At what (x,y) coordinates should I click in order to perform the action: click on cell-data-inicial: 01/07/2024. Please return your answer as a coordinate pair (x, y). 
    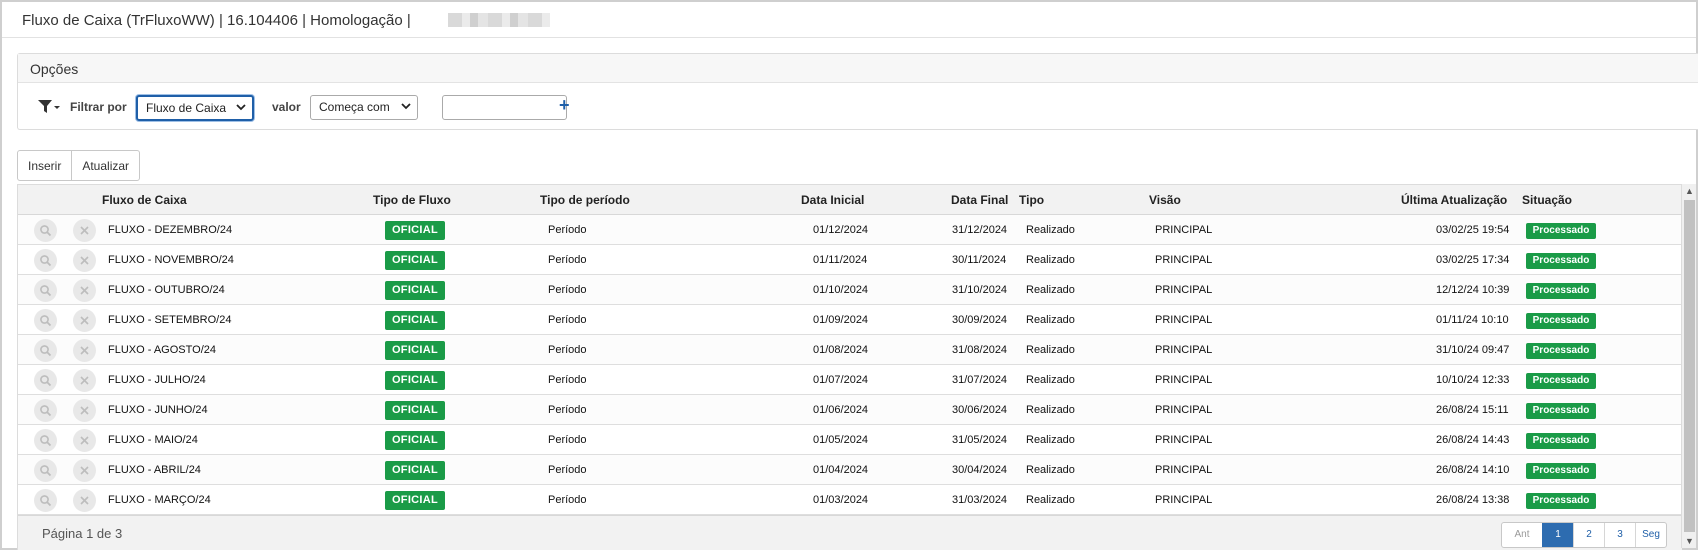
    Looking at the image, I should click on (841, 380).